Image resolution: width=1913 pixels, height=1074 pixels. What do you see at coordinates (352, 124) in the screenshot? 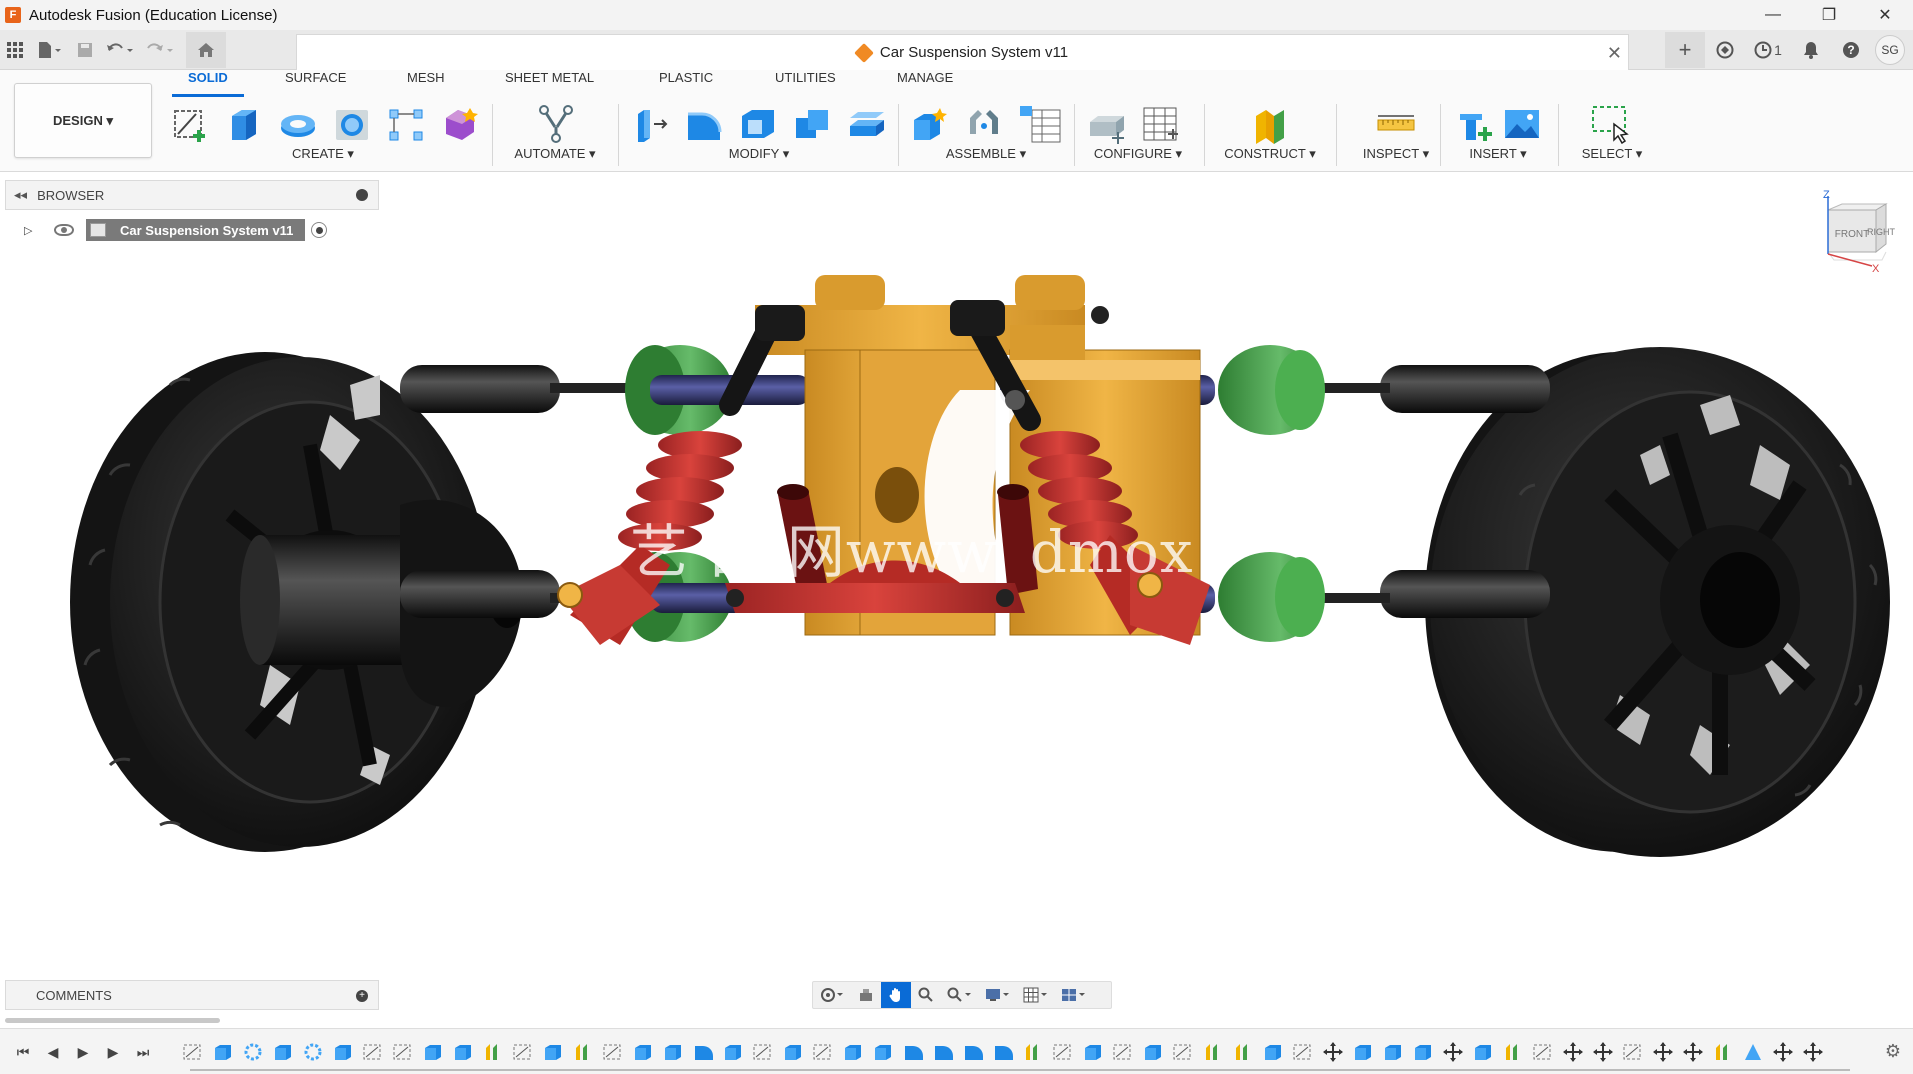
I see `hole-icon` at bounding box center [352, 124].